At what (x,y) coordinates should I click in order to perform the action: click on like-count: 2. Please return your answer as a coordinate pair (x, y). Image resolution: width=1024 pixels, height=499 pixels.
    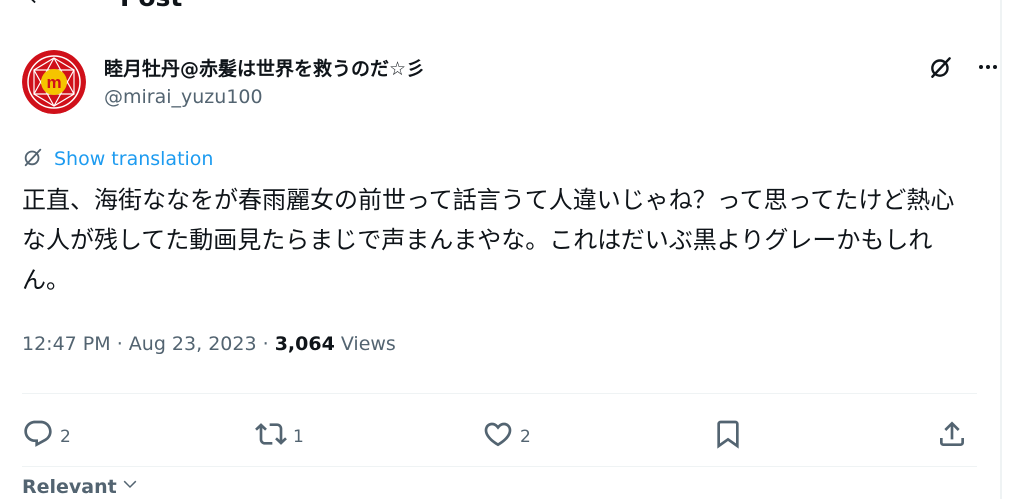
    Looking at the image, I should click on (525, 436).